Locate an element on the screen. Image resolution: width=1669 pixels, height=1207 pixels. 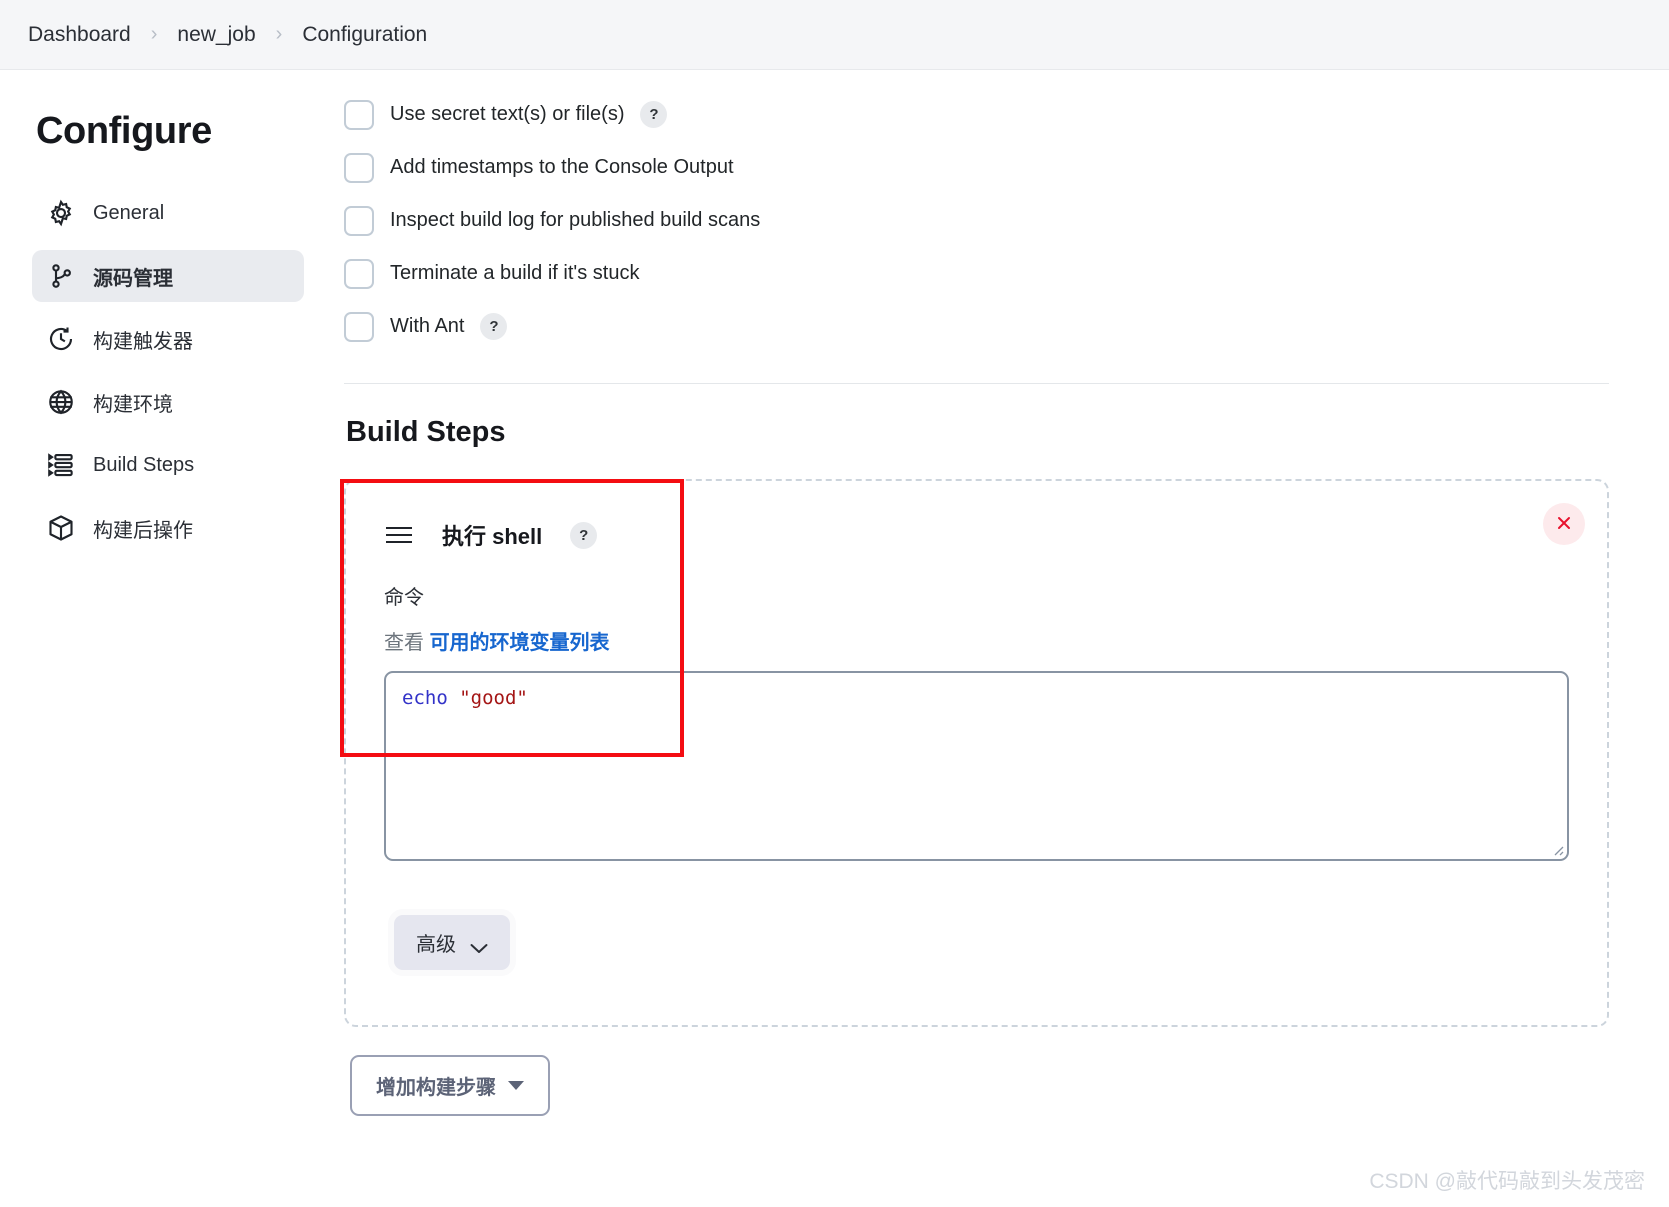
sidebar-item-label: 构建环境 is located at coordinates (133, 404).